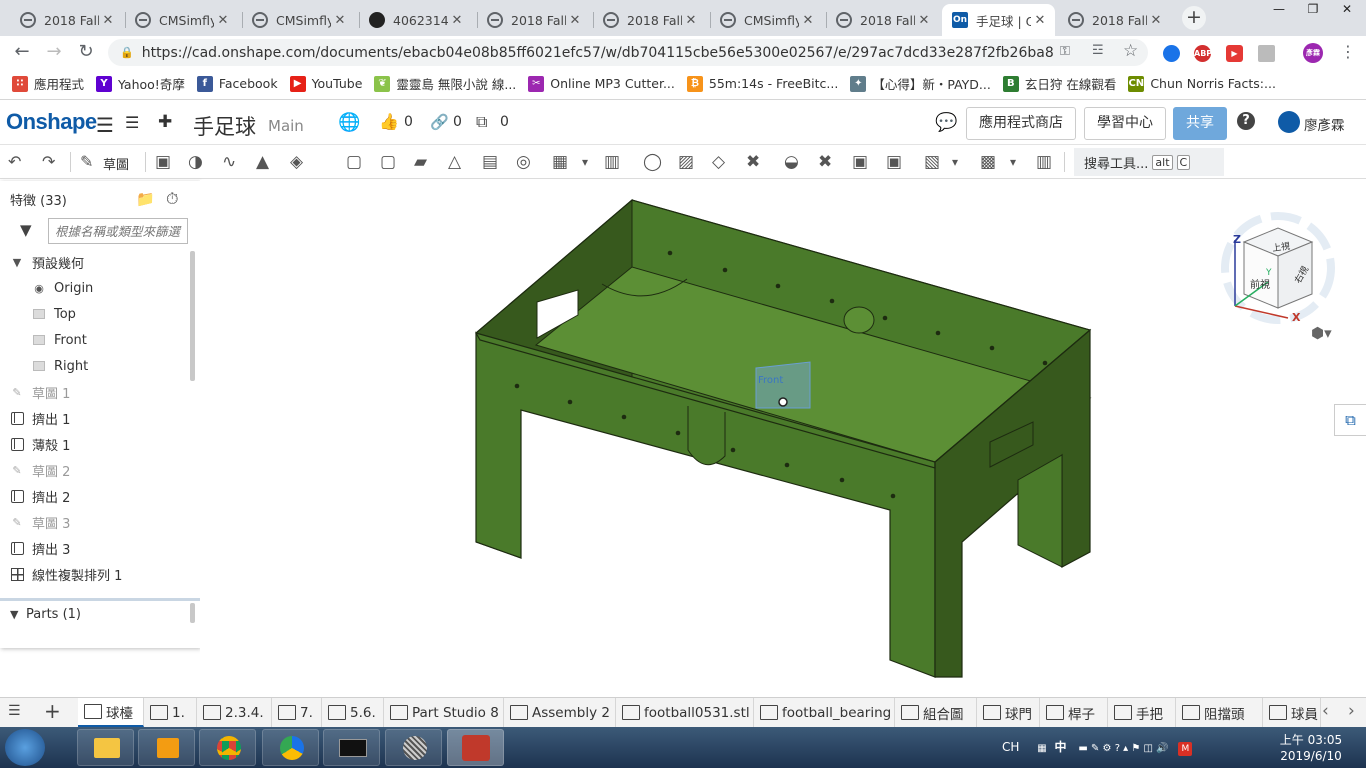 This screenshot has height=768, width=1366. I want to click on offset-surface-tool-icon: ▧, so click(934, 162).